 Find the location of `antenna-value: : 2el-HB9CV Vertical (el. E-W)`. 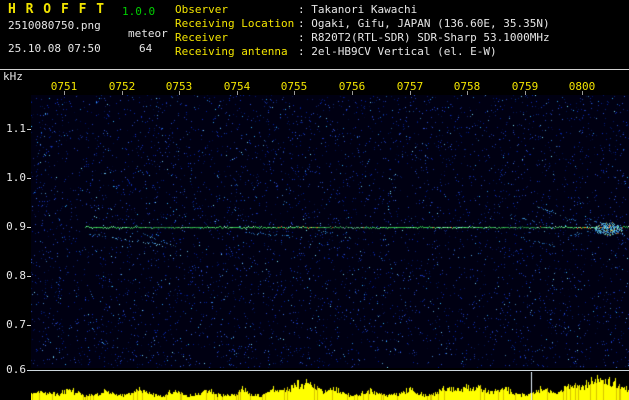

antenna-value: : 2el-HB9CV Vertical (el. E-W) is located at coordinates (397, 51).